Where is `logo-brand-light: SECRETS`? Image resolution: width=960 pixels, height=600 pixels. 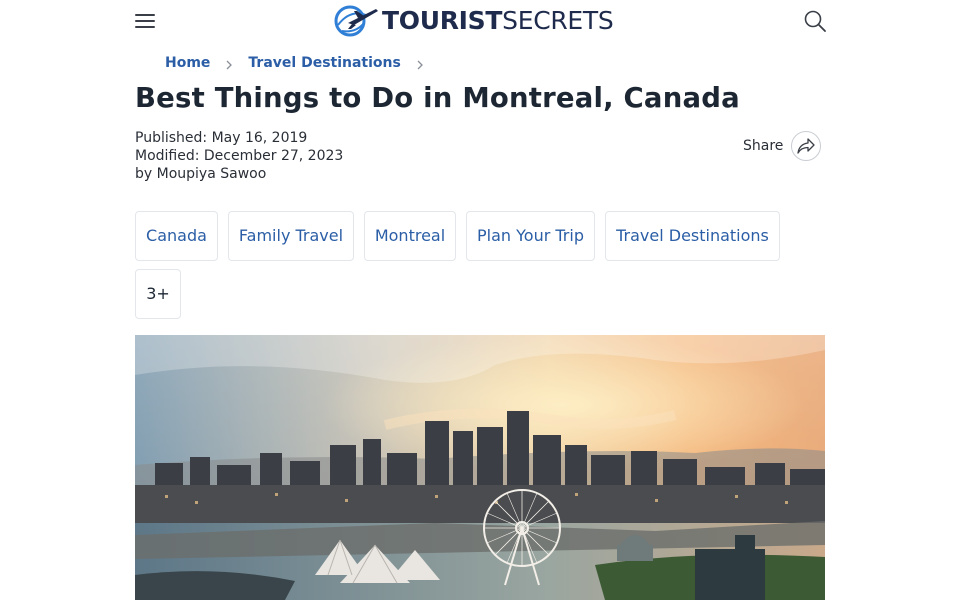
logo-brand-light: SECRETS is located at coordinates (558, 20).